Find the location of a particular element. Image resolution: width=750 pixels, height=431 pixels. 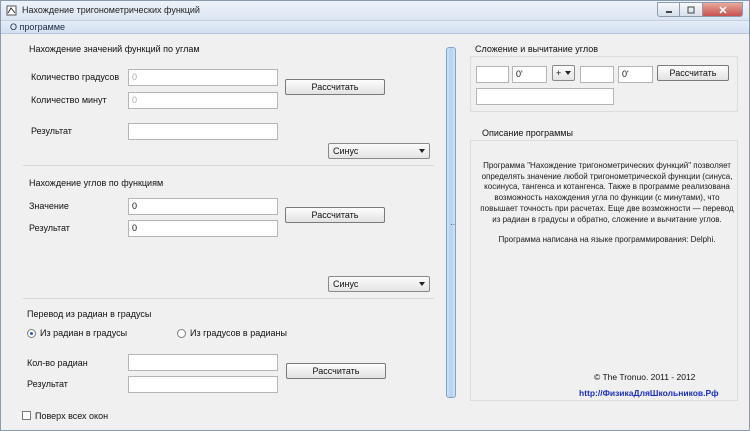

degrees-input: 0 is located at coordinates (203, 77).